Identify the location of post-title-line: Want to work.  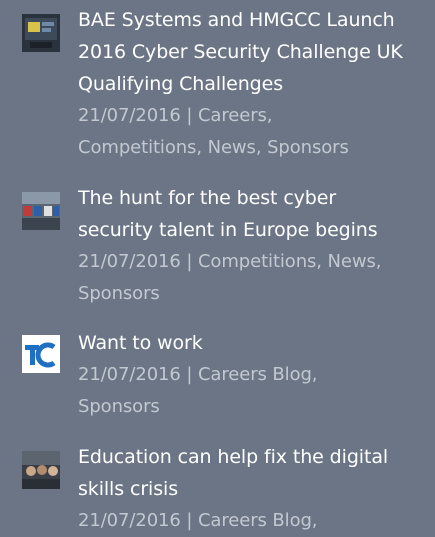
(140, 343).